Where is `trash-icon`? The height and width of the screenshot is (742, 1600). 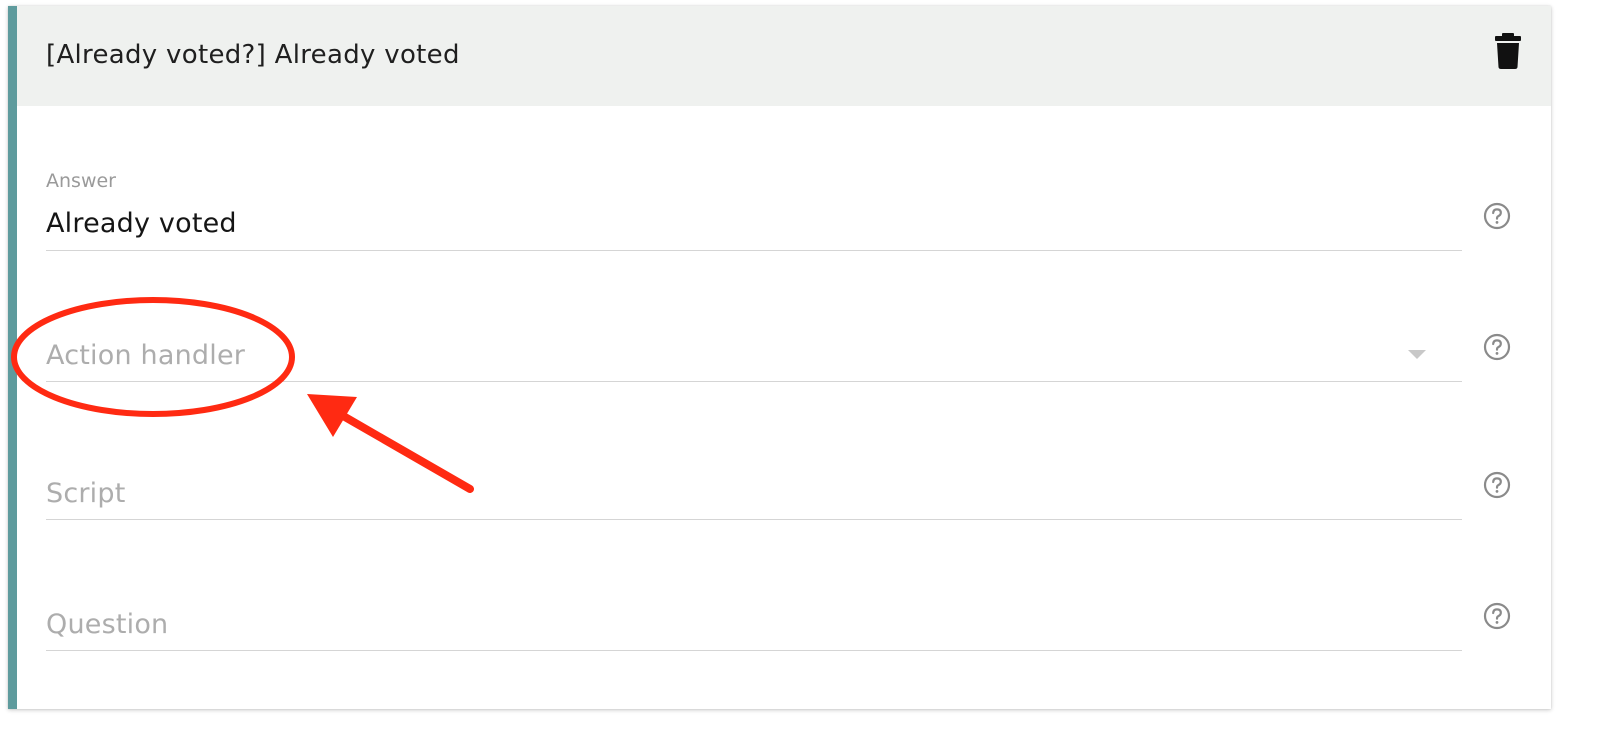
trash-icon is located at coordinates (1508, 51).